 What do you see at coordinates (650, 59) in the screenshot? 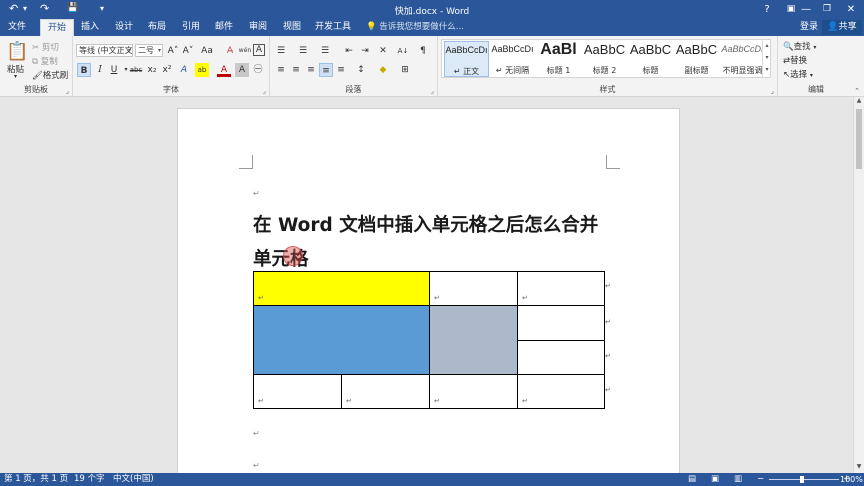
I see `style-title: AaBbC 标题` at bounding box center [650, 59].